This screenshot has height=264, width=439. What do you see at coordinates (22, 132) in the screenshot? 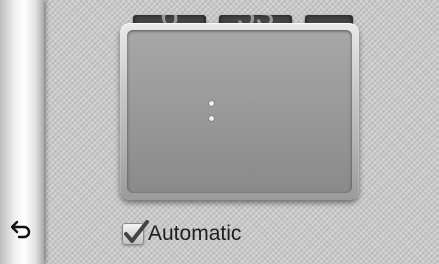
I see `side-panel` at bounding box center [22, 132].